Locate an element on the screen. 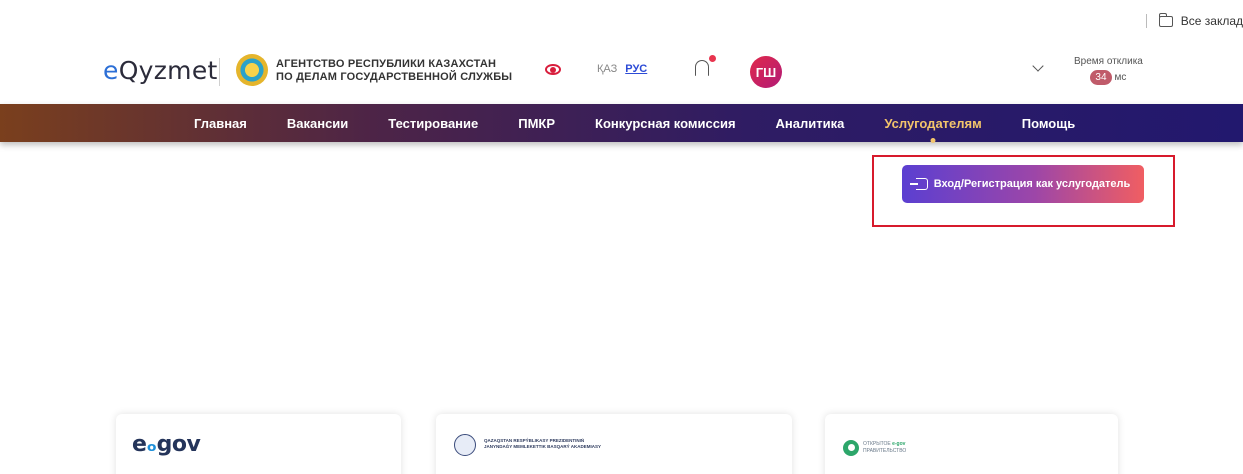 The width and height of the screenshot is (1243, 474). login-button-label: Вход/Регистрация как услугодатель is located at coordinates (1032, 184).